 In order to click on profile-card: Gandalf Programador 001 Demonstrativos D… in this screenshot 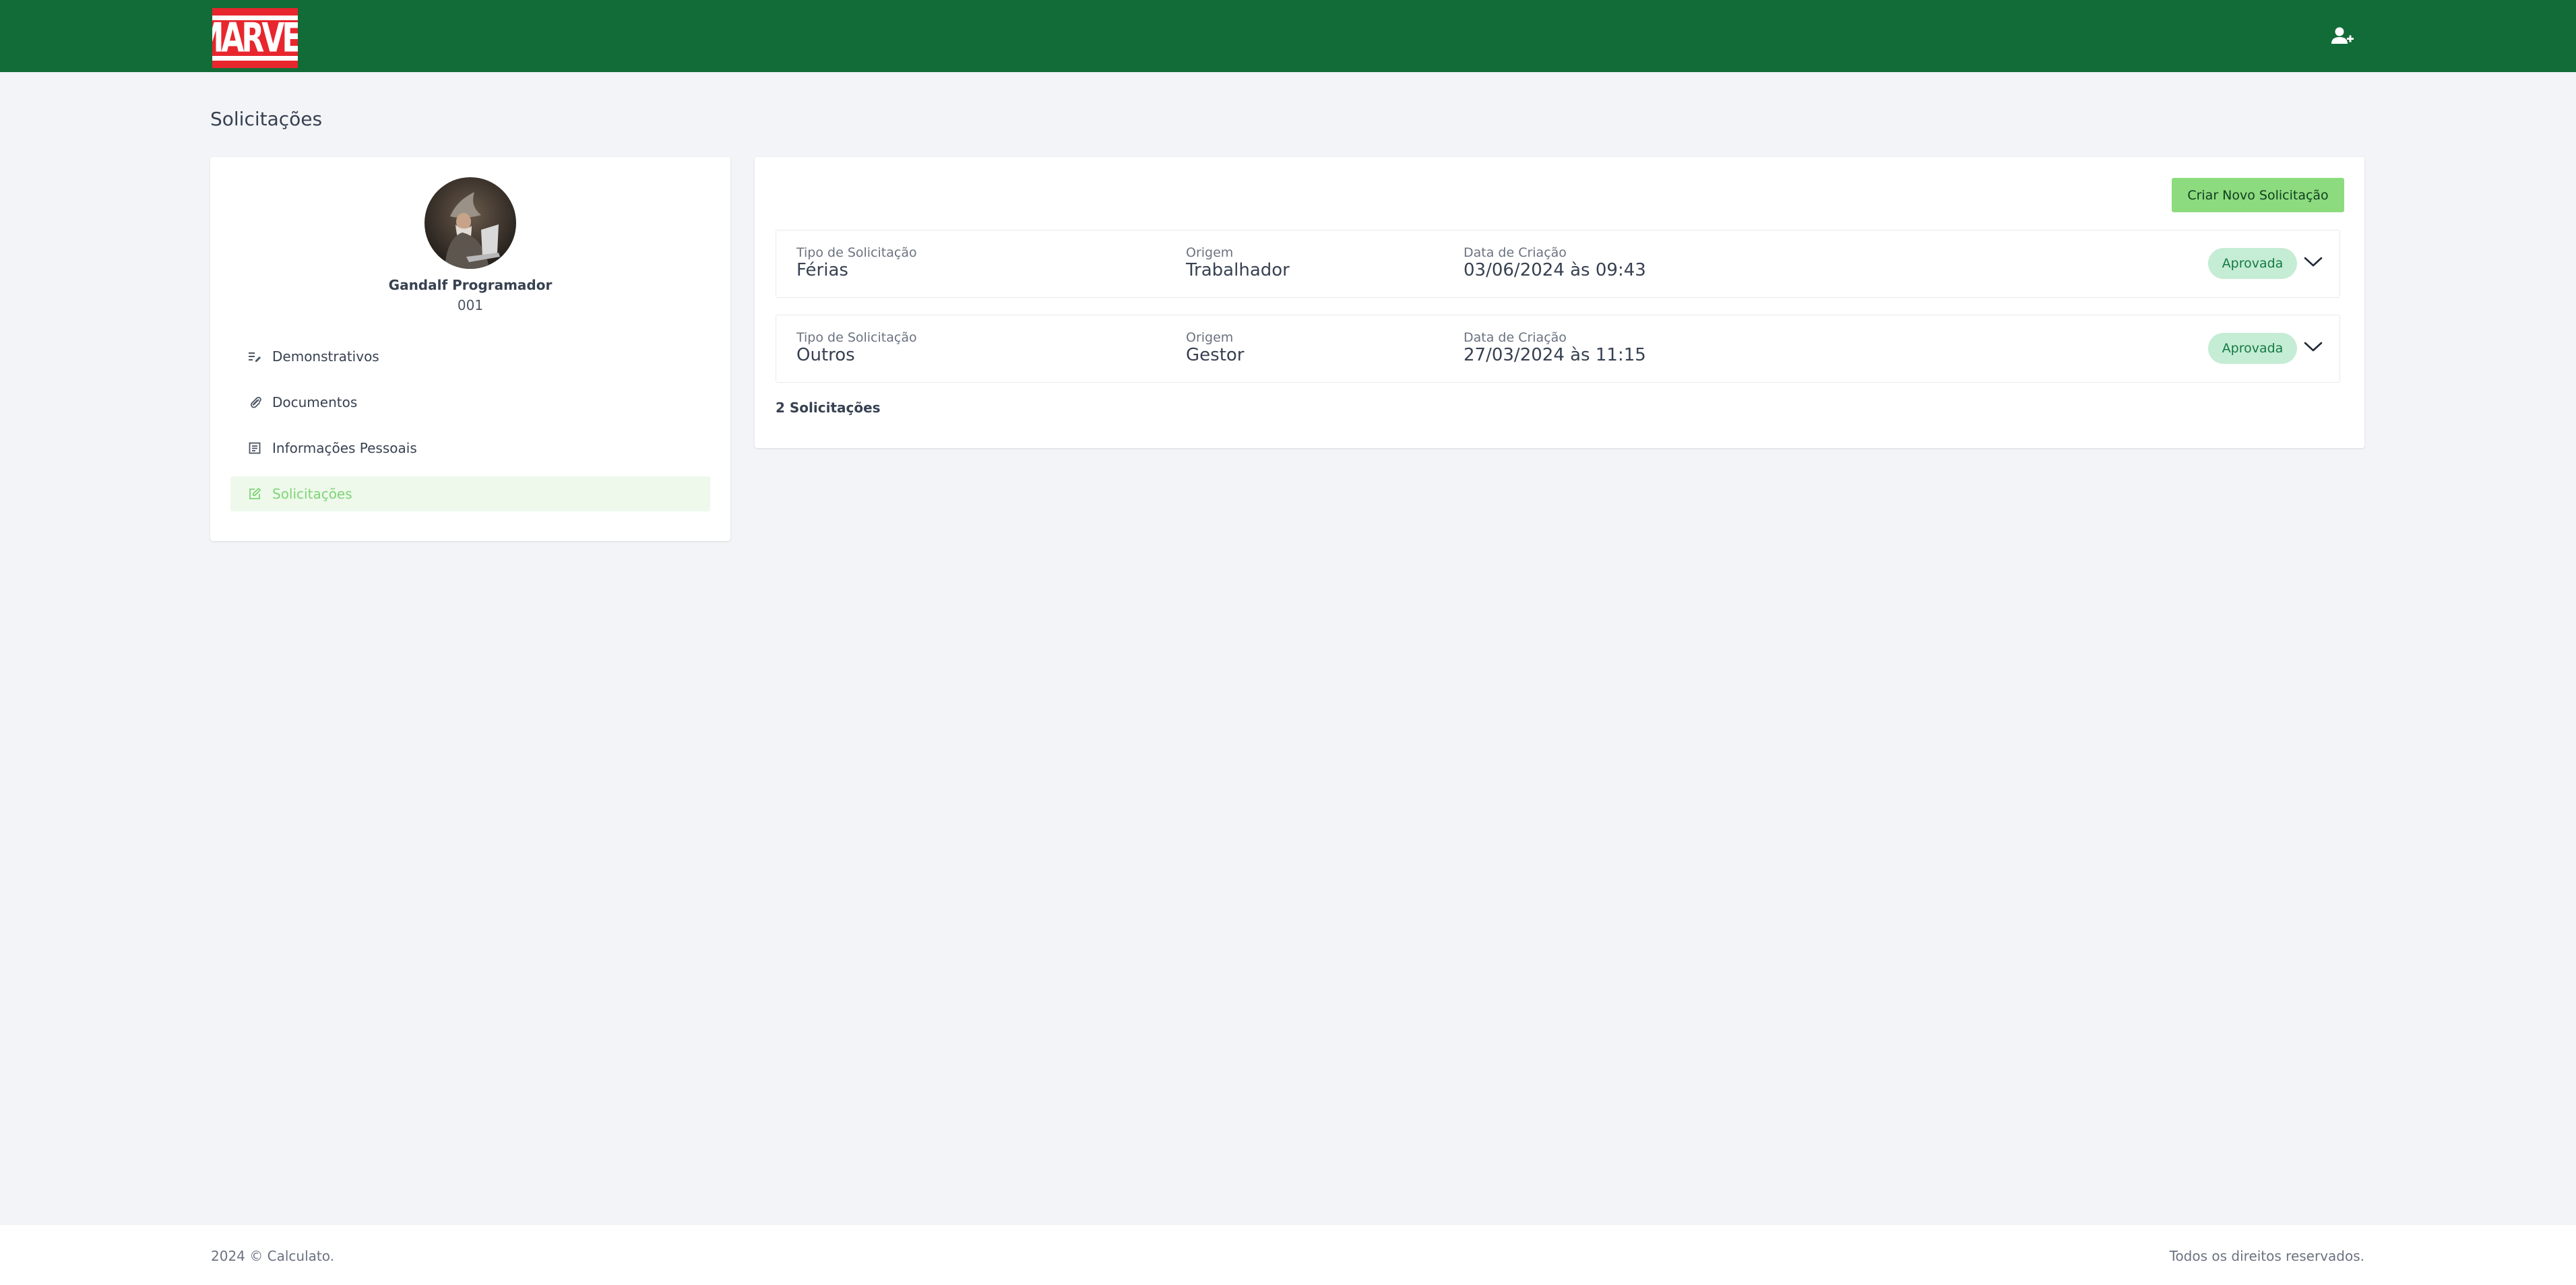, I will do `click(470, 349)`.